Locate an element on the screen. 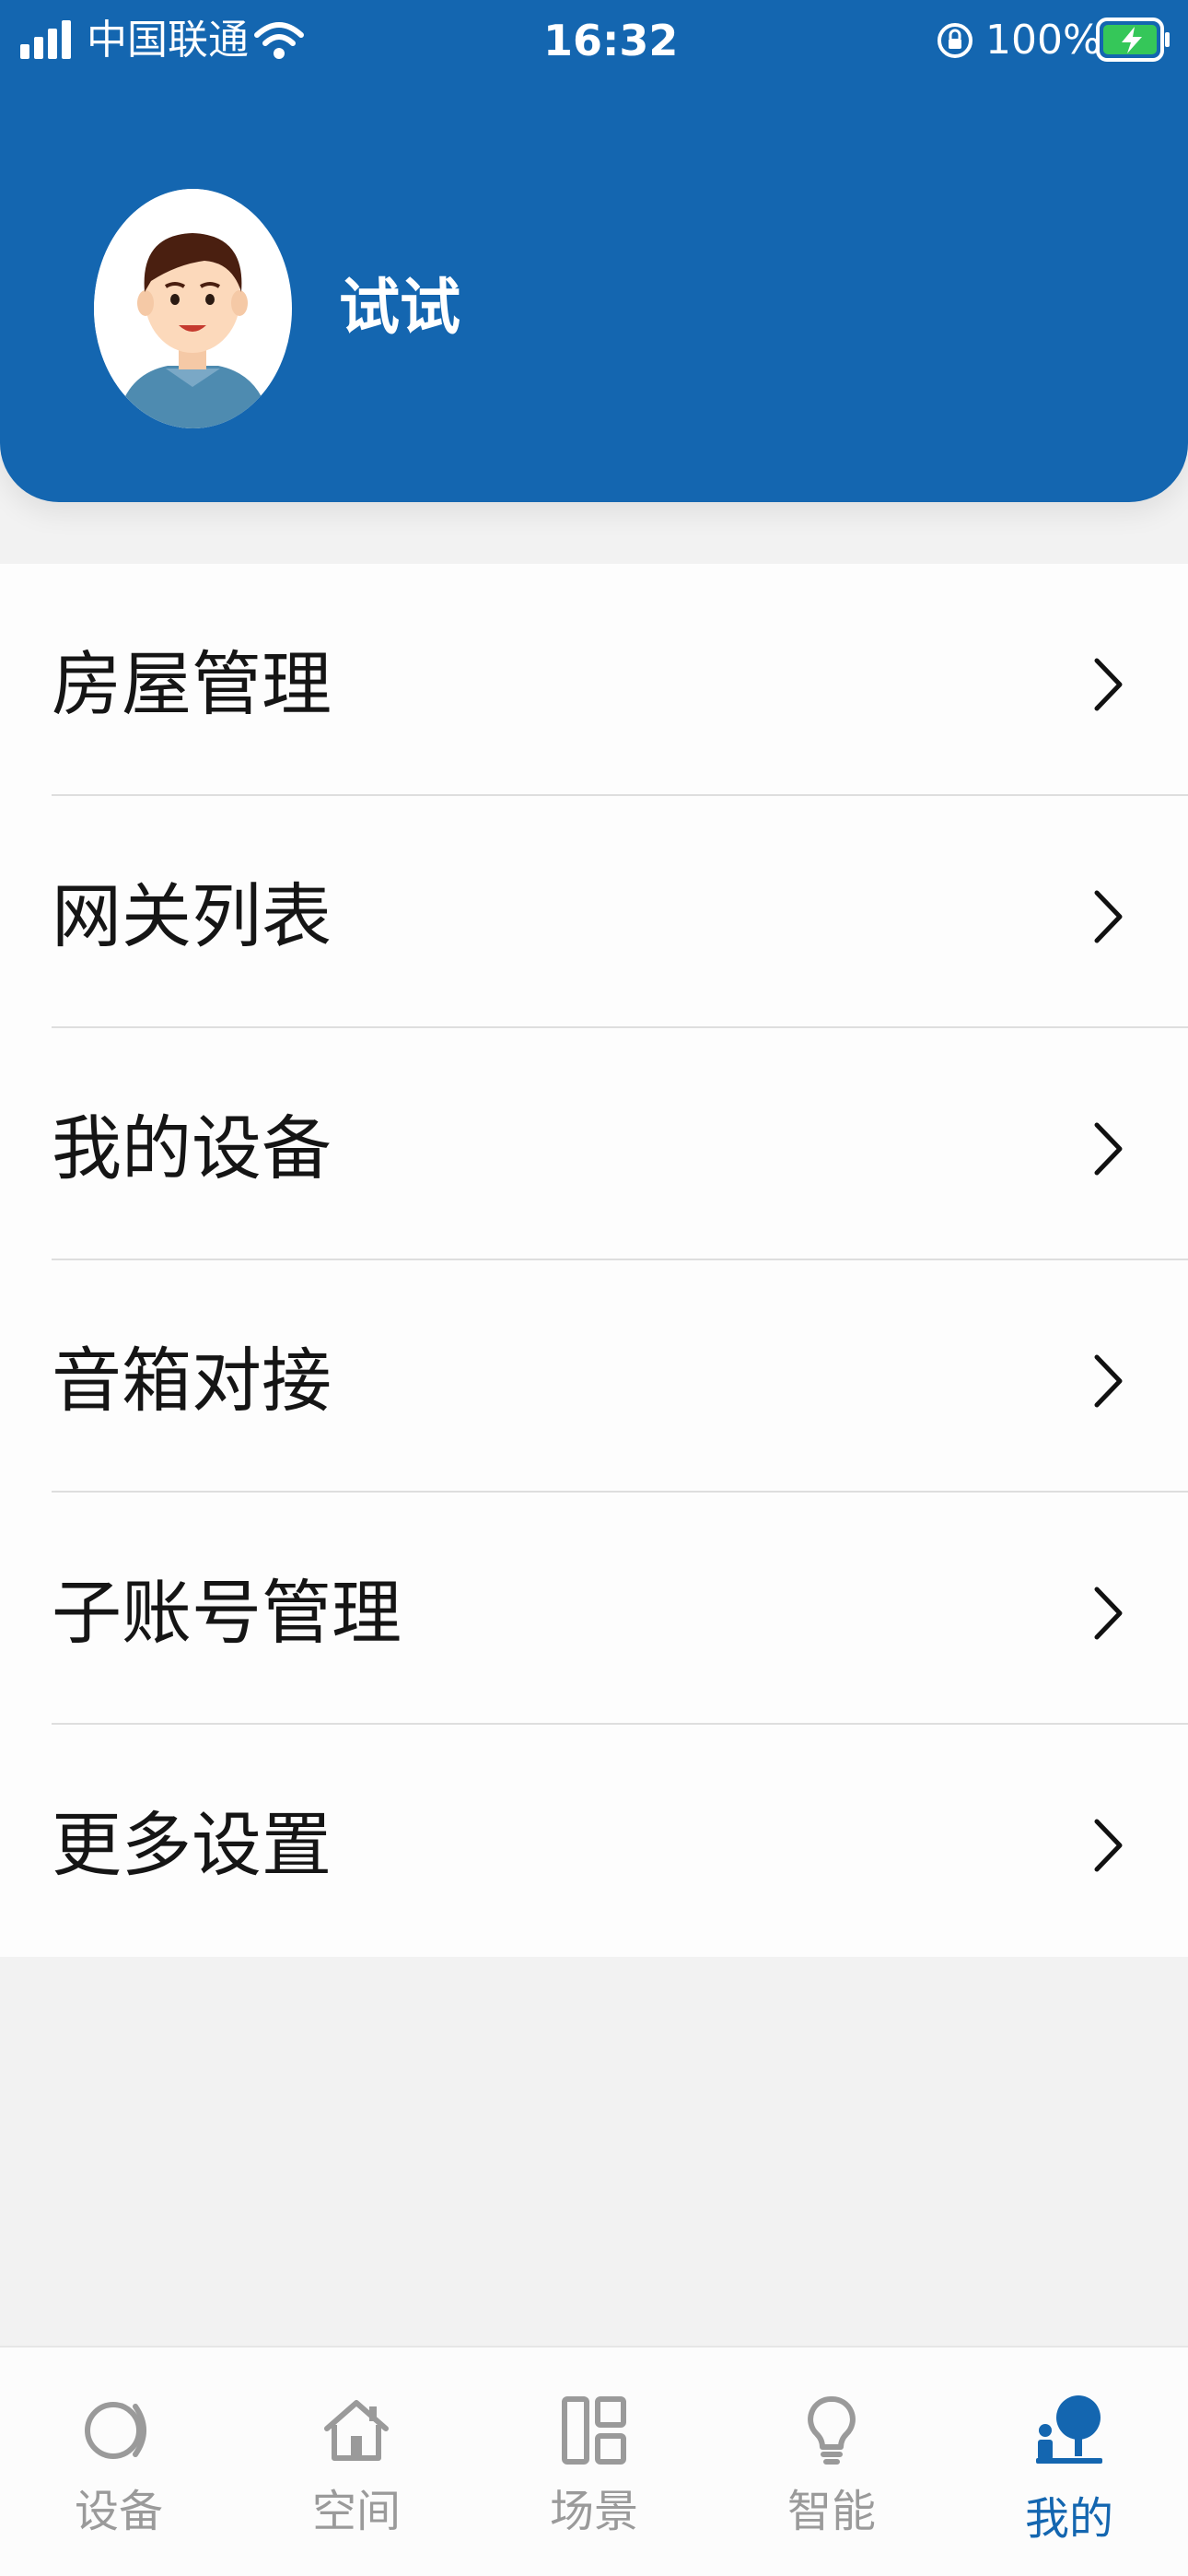 The width and height of the screenshot is (1188, 2576). tab-mine: 我的 is located at coordinates (1069, 2462).